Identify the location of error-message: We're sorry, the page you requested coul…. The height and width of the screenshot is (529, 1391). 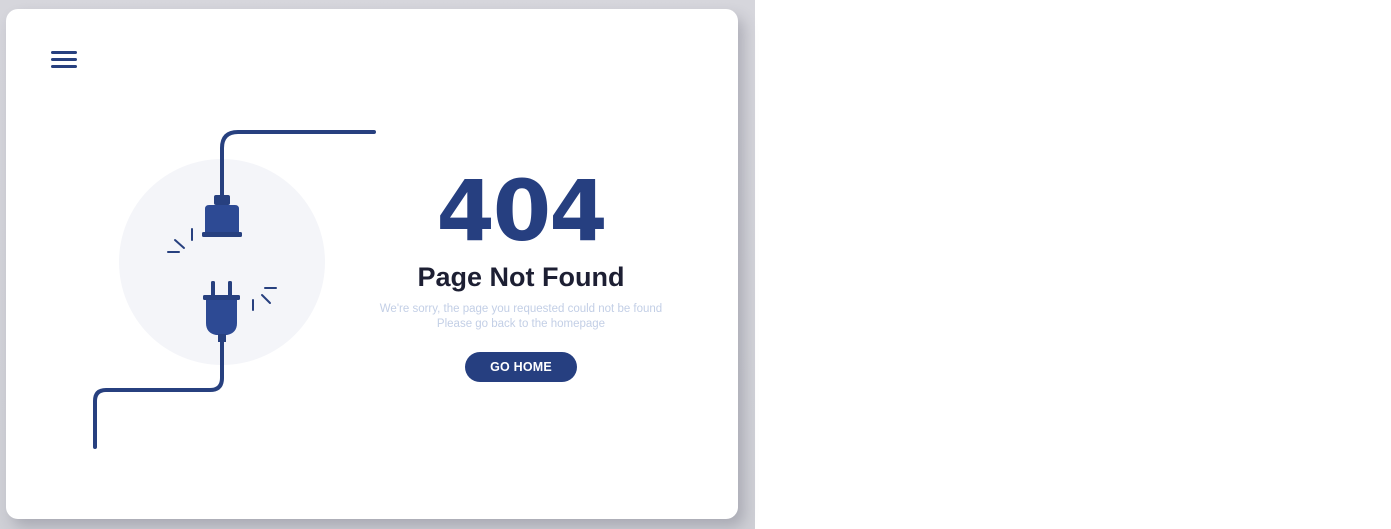
(521, 317).